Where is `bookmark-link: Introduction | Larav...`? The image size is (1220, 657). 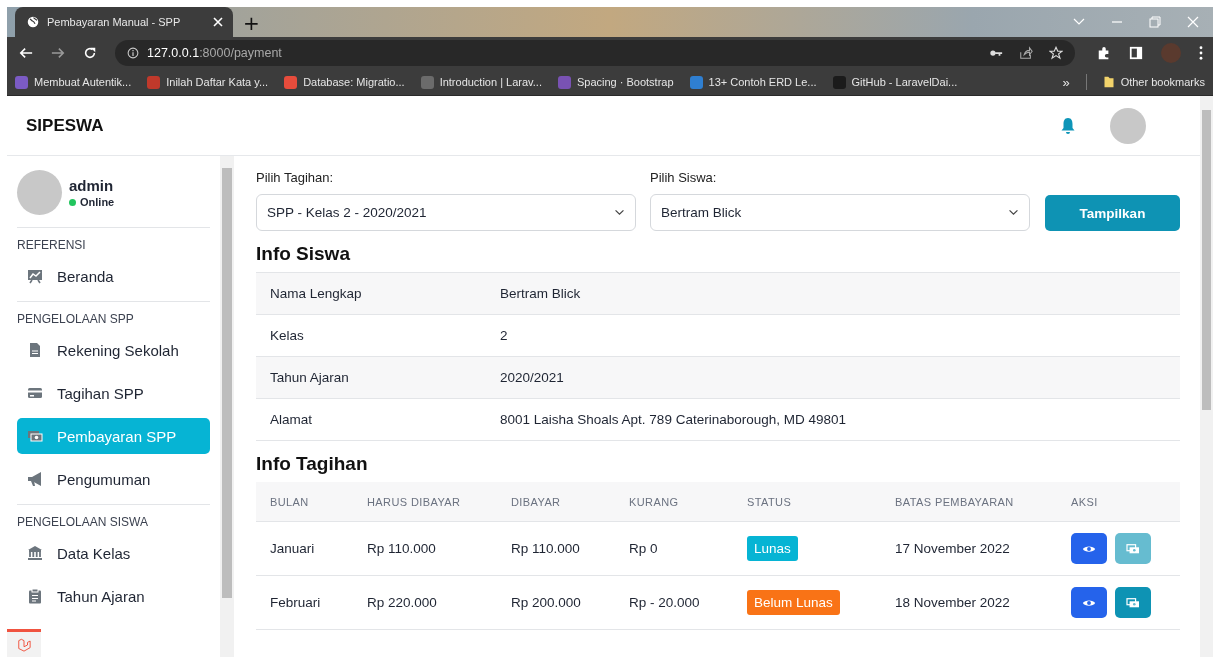
bookmark-link: Introduction | Larav... is located at coordinates (481, 82).